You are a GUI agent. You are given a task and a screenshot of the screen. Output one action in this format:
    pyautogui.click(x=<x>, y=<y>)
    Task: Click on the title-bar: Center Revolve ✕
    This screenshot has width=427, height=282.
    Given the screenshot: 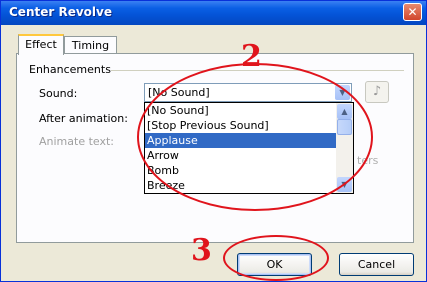 What is the action you would take?
    pyautogui.click(x=213, y=13)
    